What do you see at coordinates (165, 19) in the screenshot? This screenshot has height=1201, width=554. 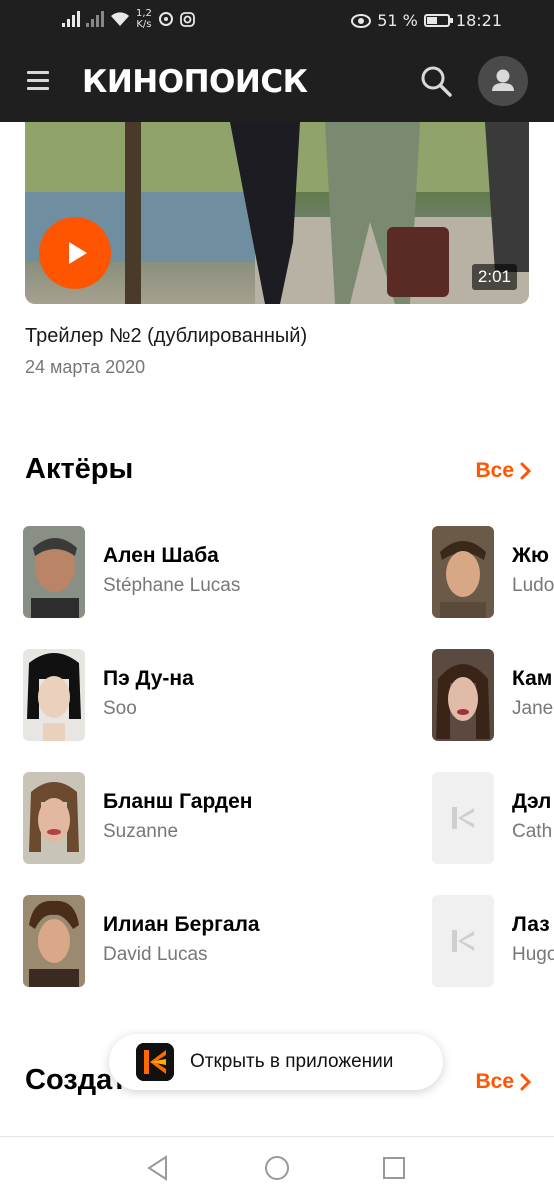 I see `gear-notification-icon` at bounding box center [165, 19].